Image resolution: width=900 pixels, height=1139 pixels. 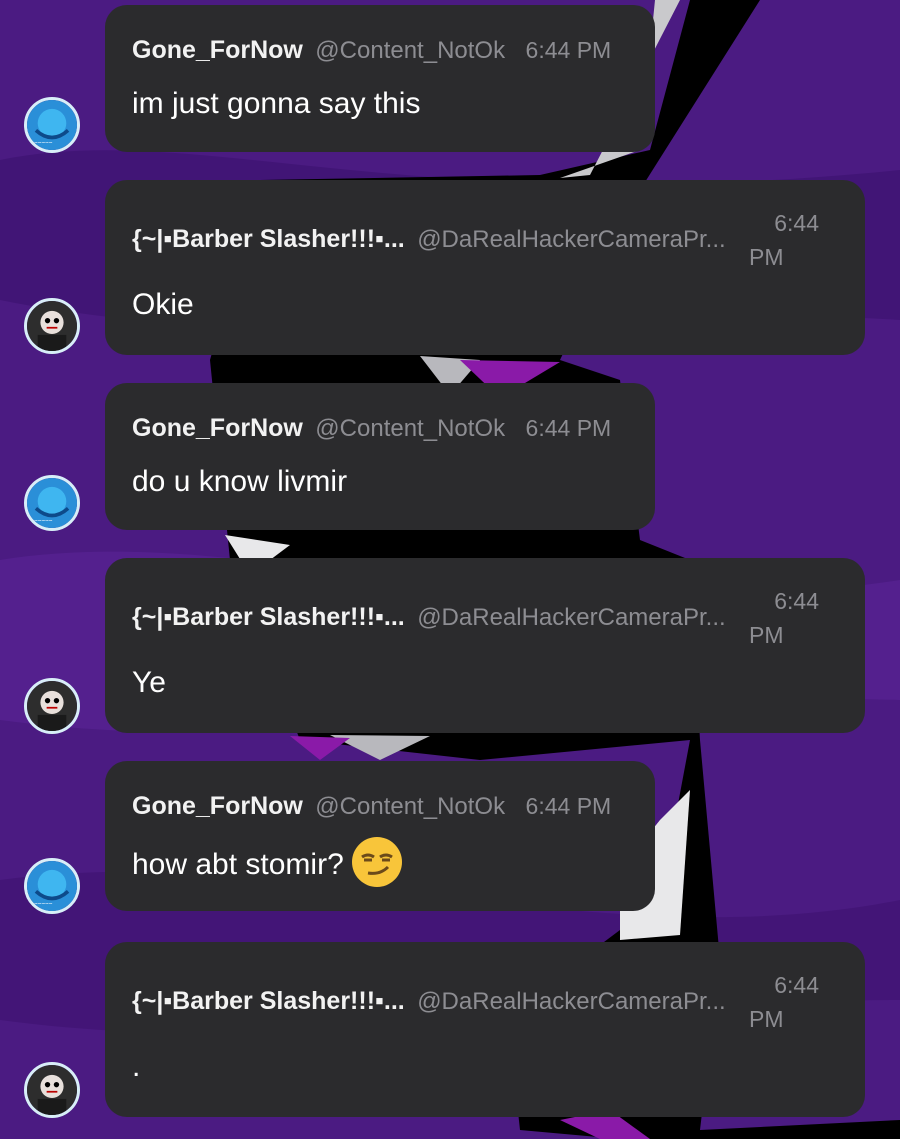 What do you see at coordinates (766, 1019) in the screenshot?
I see `timestamp-ampm: PM` at bounding box center [766, 1019].